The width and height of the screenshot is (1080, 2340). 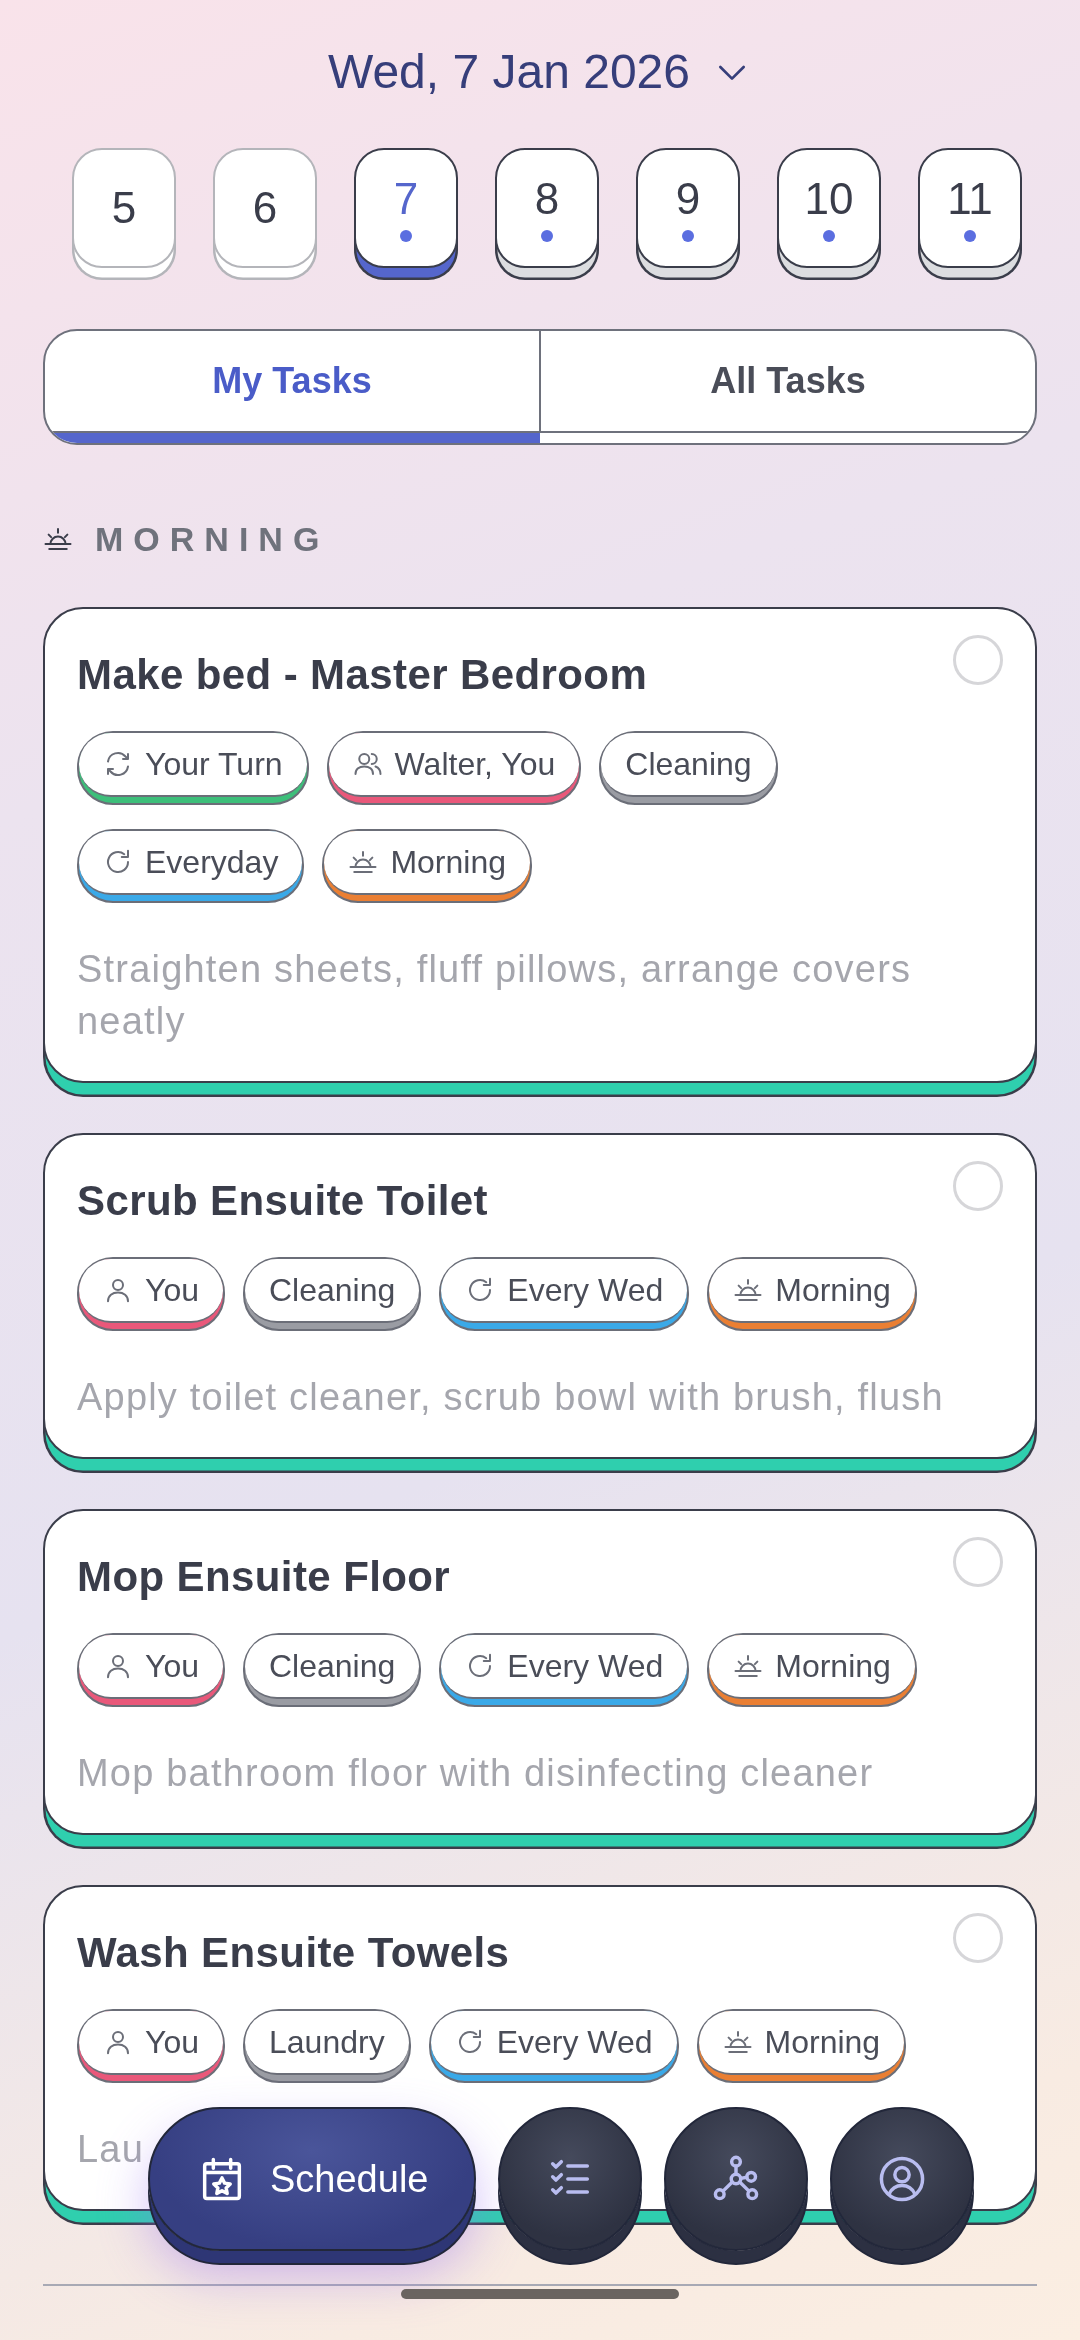 What do you see at coordinates (282, 1201) in the screenshot?
I see `task-title: Scrub Ensuite Toilet` at bounding box center [282, 1201].